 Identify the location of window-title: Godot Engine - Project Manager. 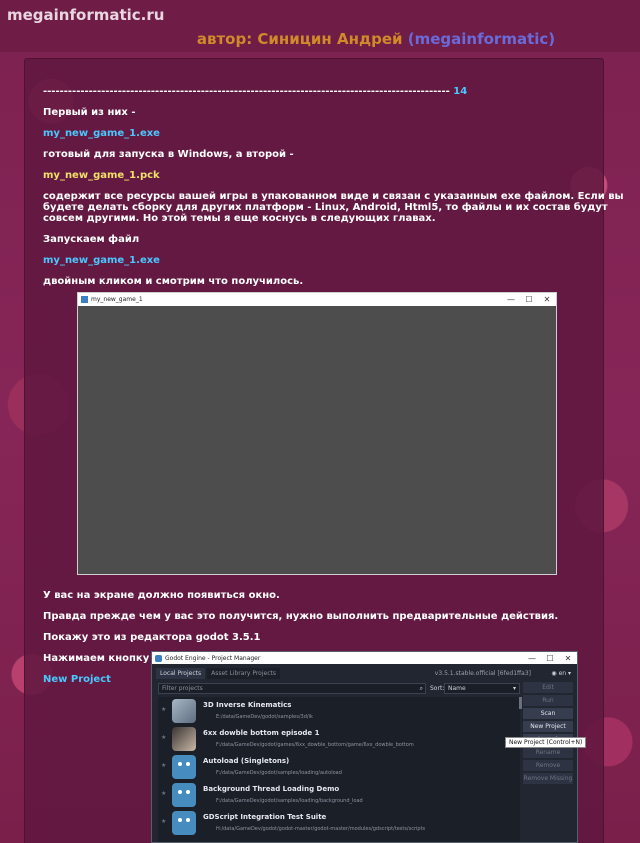
(213, 658).